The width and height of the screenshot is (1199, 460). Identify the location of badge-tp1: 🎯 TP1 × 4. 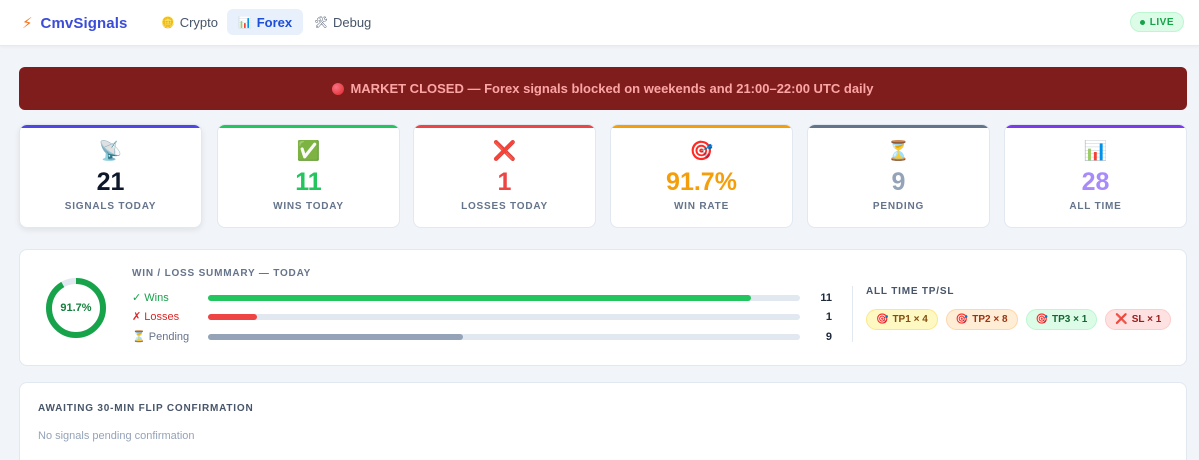
(902, 319).